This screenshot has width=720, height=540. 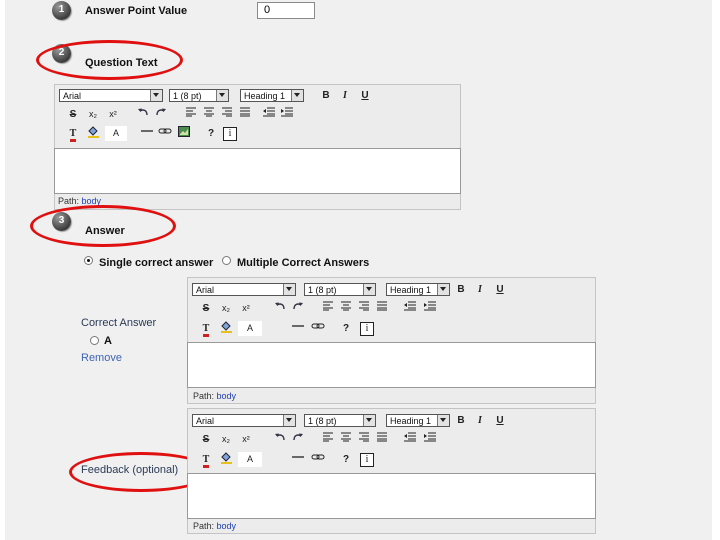 What do you see at coordinates (257, 171) in the screenshot?
I see `question-text-area` at bounding box center [257, 171].